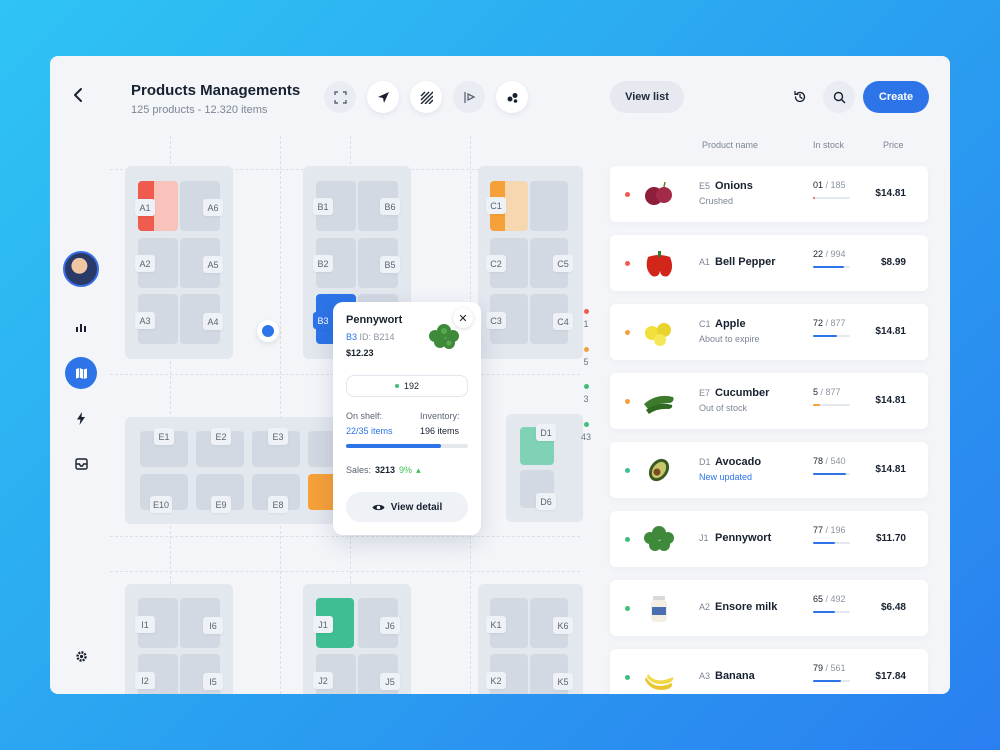 The image size is (1000, 750). Describe the element at coordinates (769, 470) in the screenshot. I see `product-row: D1 Avocado New updated 78 / 540 $14.81` at that location.